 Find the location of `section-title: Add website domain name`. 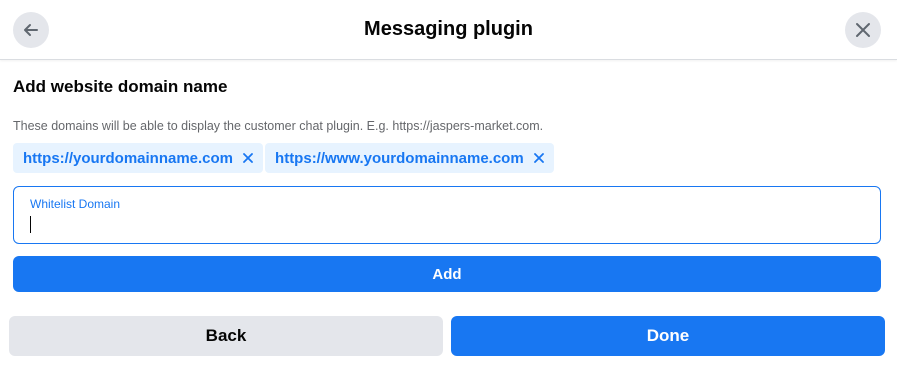

section-title: Add website domain name is located at coordinates (120, 86).